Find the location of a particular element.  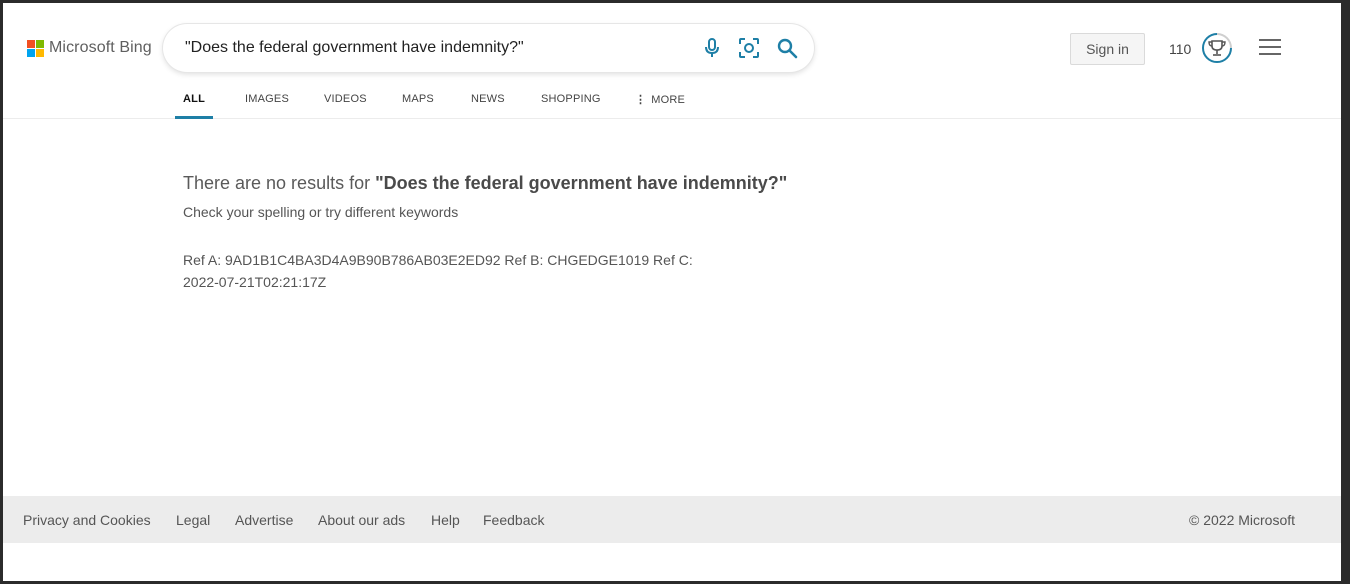

tab-all: ALL is located at coordinates (194, 103).